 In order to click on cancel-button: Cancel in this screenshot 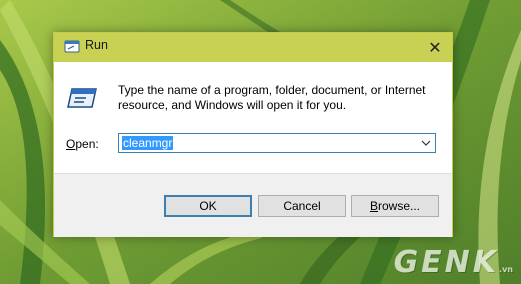, I will do `click(302, 206)`.